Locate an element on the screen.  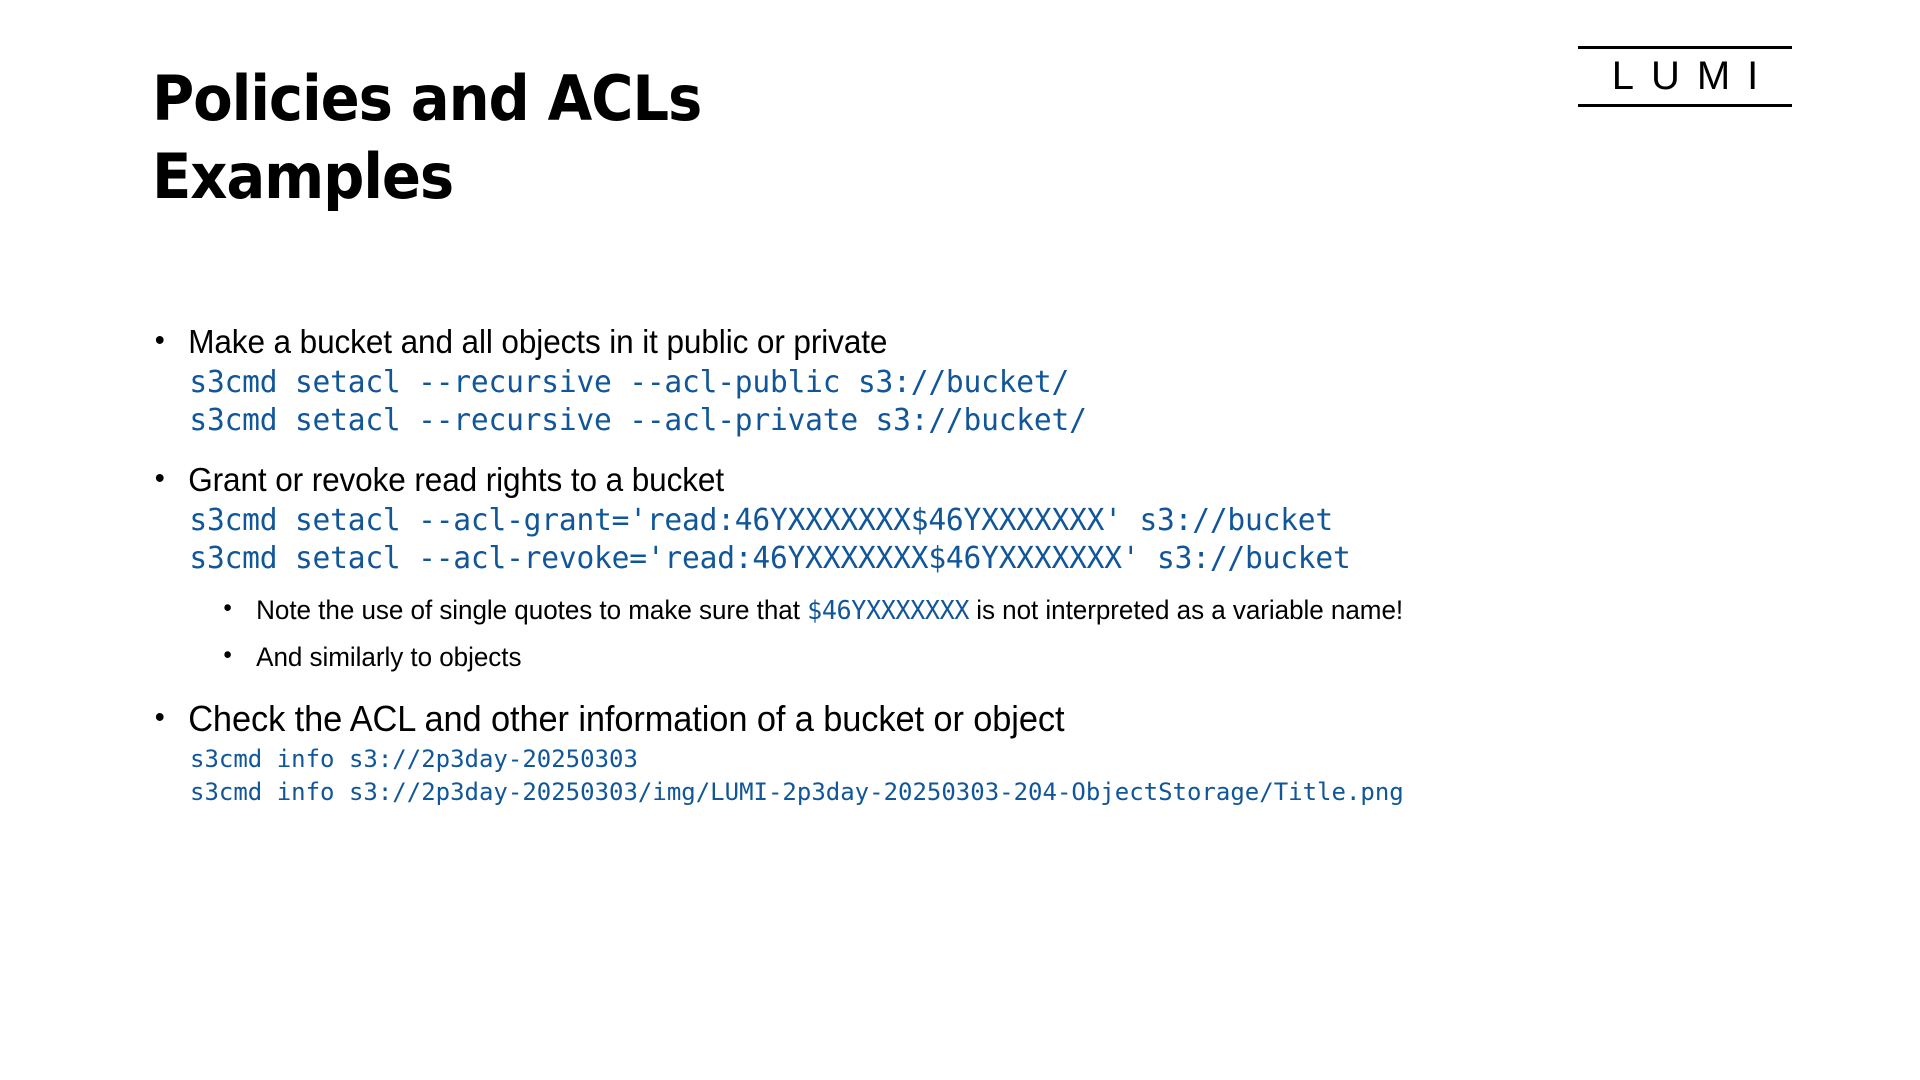
page-title: Policies and ACLs Examples is located at coordinates (663, 138).